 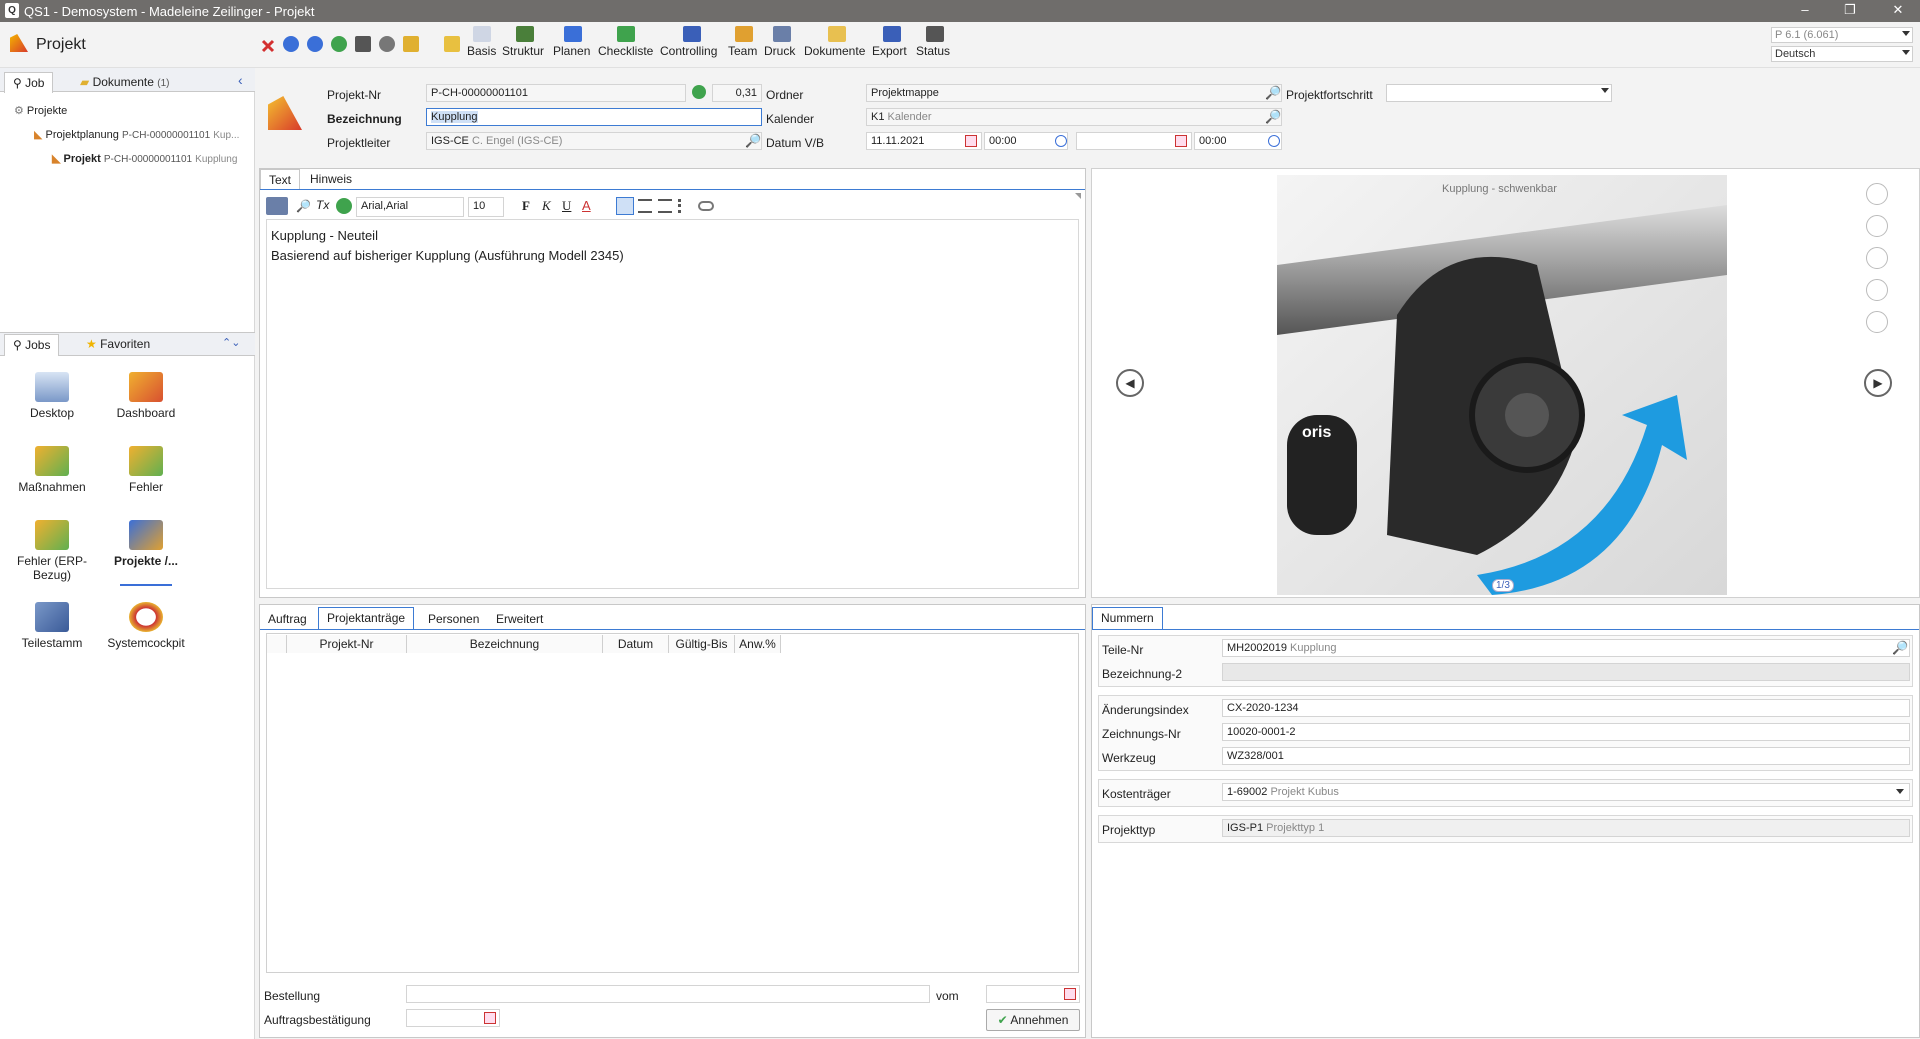 What do you see at coordinates (1033, 1020) in the screenshot?
I see `annehmen-button: ✔ Annehmen` at bounding box center [1033, 1020].